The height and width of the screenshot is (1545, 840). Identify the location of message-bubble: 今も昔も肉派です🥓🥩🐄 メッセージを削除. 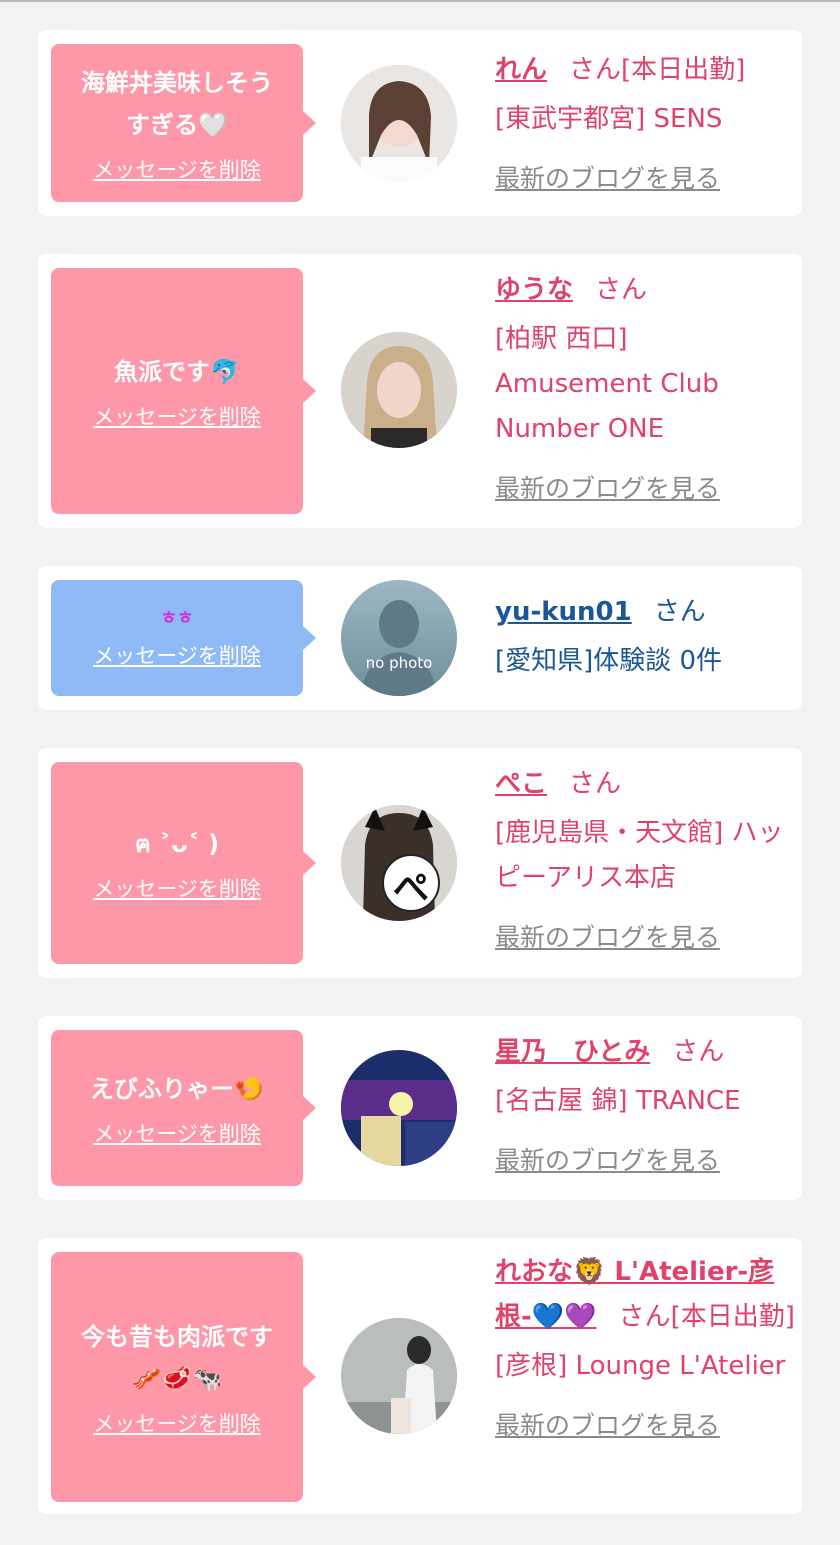
(183, 1377).